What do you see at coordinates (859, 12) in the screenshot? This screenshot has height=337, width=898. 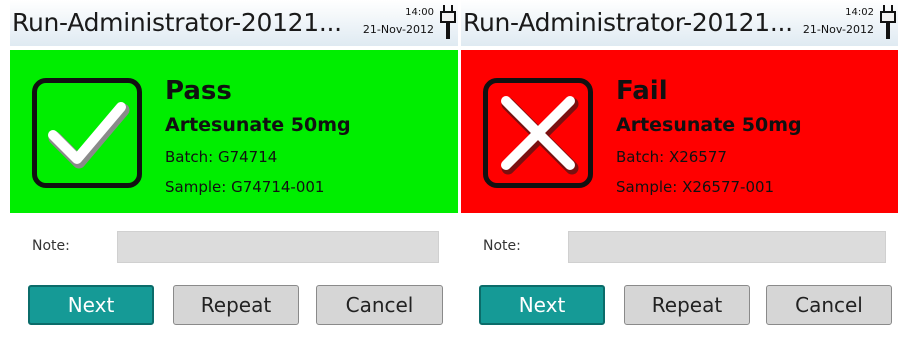 I see `time-label: 14:02` at bounding box center [859, 12].